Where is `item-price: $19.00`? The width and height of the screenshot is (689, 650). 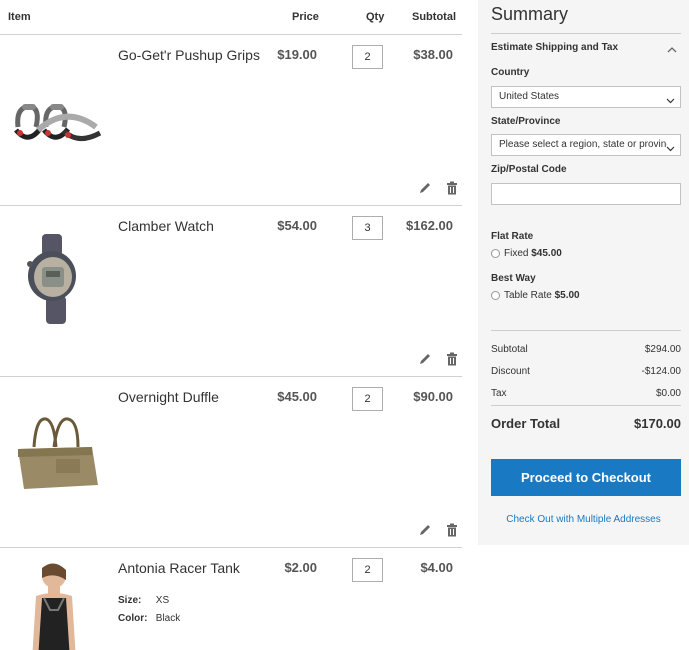
item-price: $19.00 is located at coordinates (297, 54).